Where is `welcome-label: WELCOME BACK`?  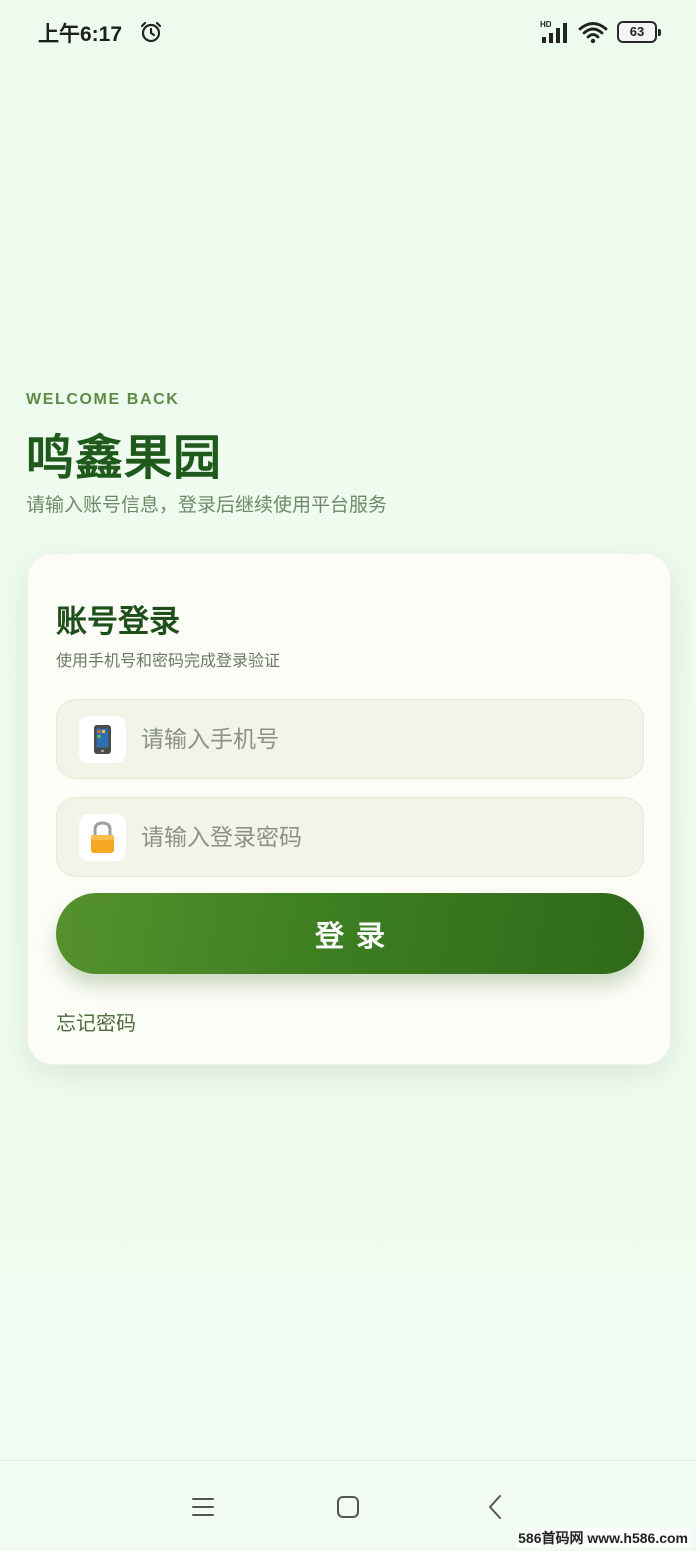 welcome-label: WELCOME BACK is located at coordinates (103, 399).